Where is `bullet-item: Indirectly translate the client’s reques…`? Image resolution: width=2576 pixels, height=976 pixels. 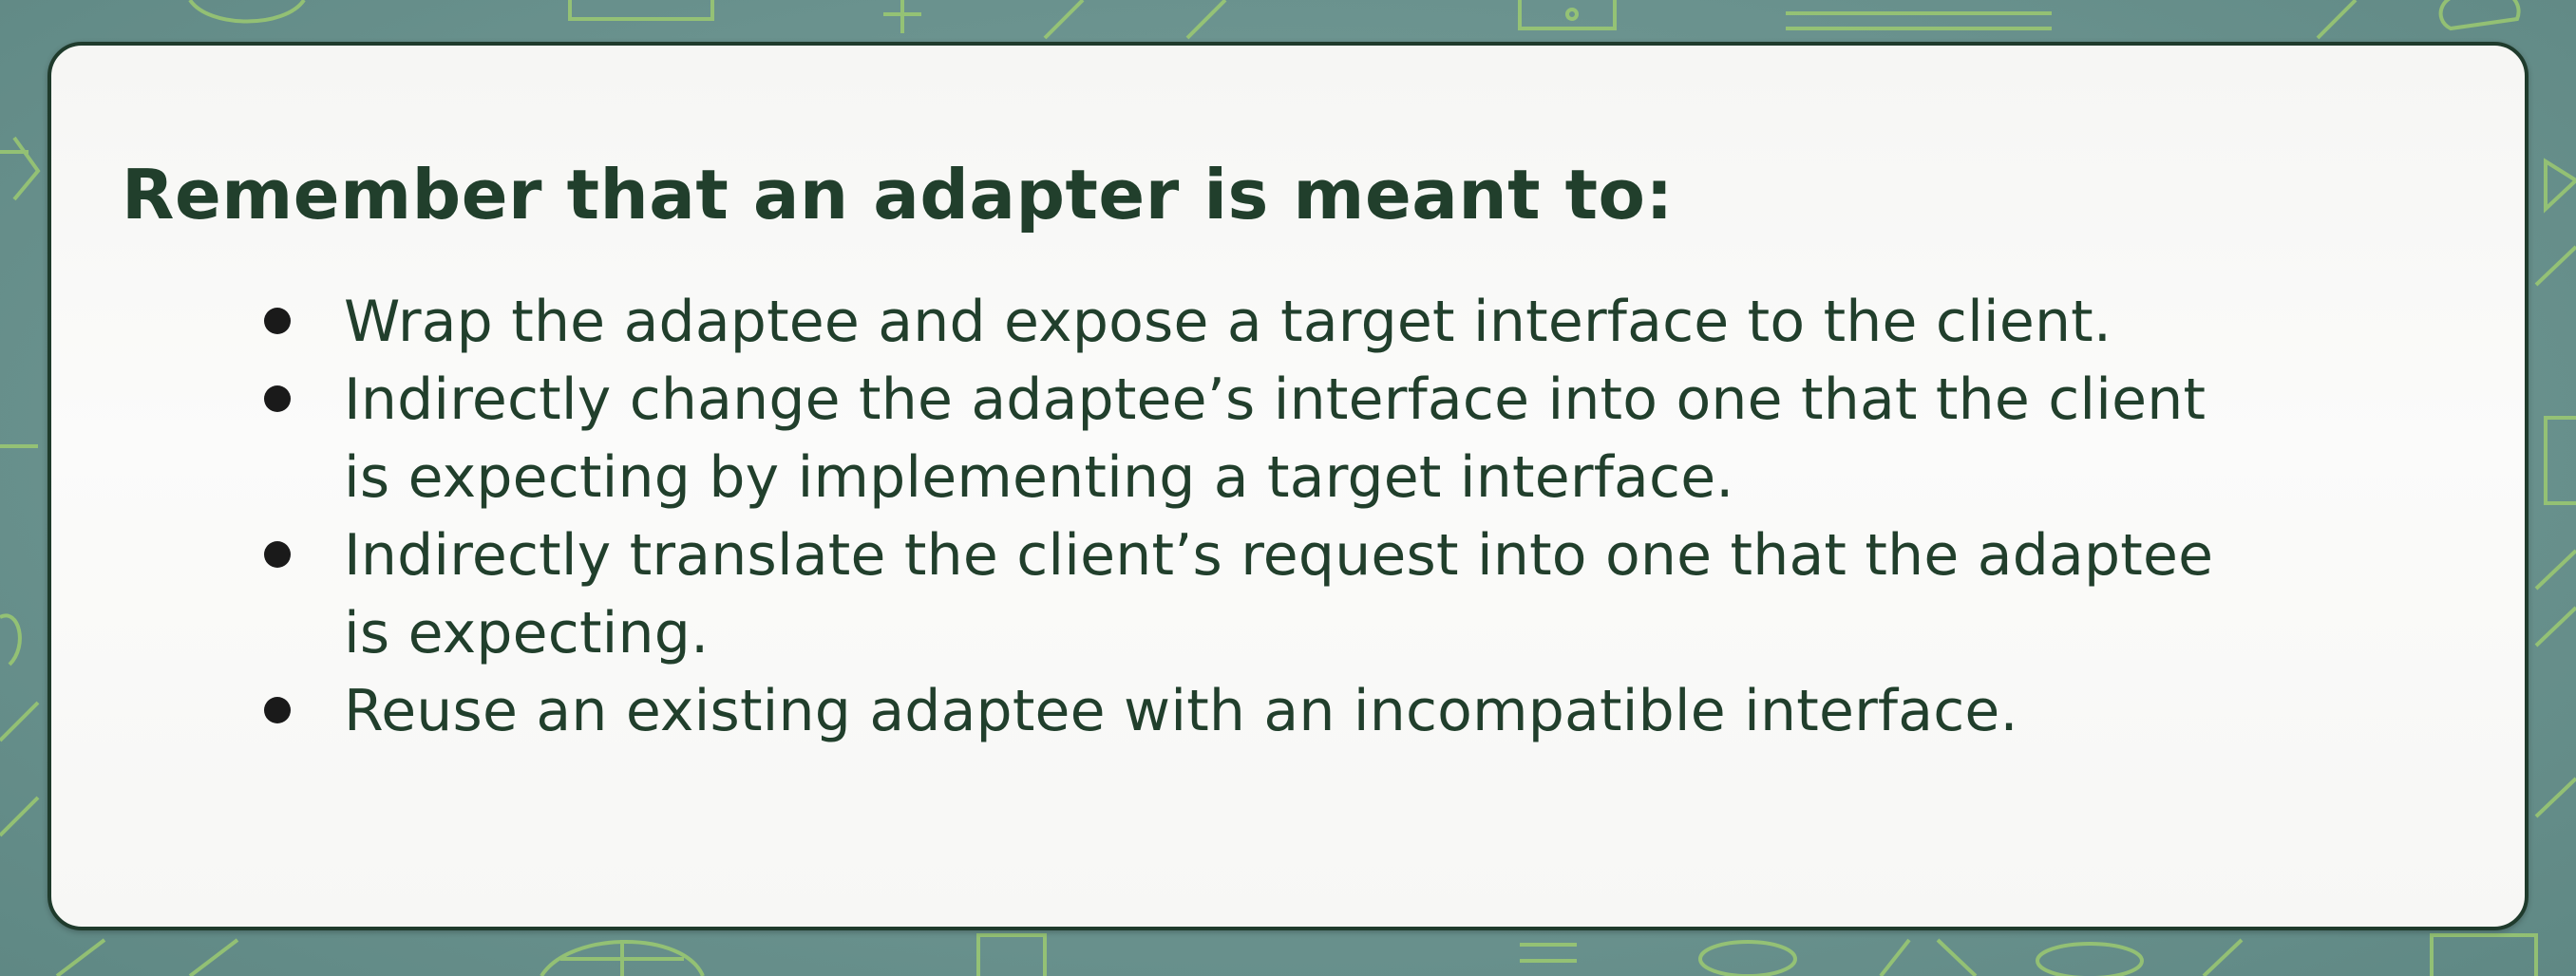
bullet-item: Indirectly translate the client’s reques… is located at coordinates (1337, 594).